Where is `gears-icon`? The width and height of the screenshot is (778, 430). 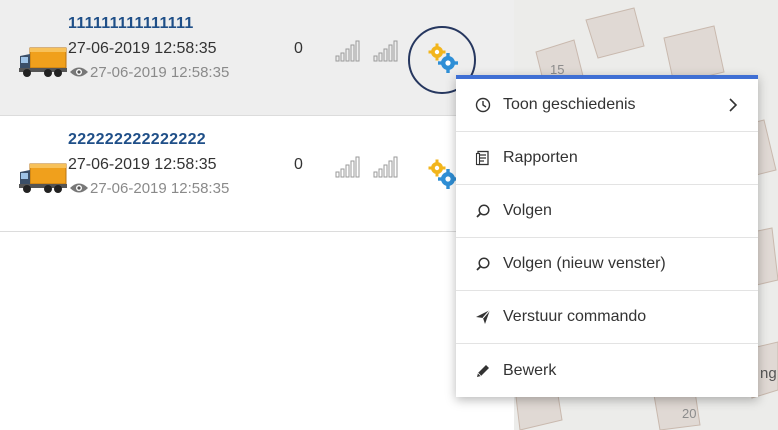
gears-icon is located at coordinates (443, 174).